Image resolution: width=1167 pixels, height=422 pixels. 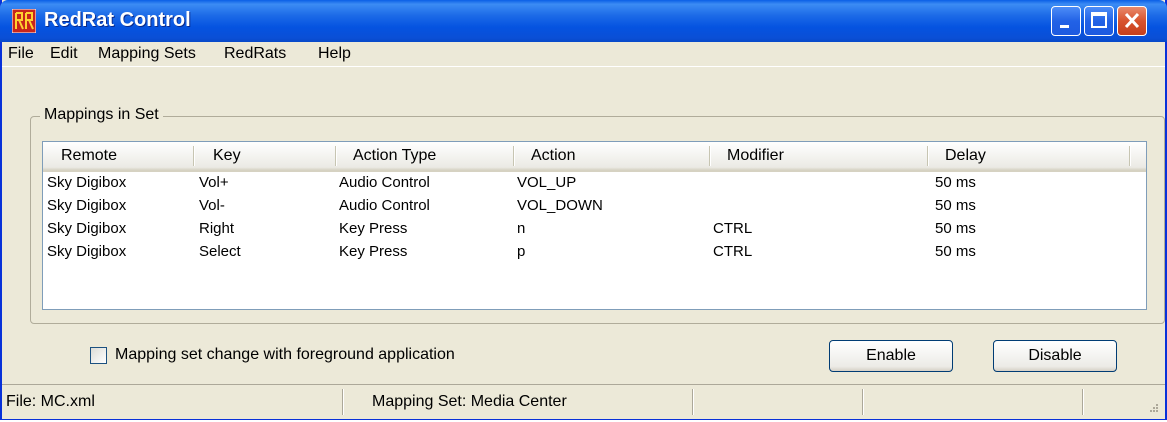 What do you see at coordinates (521, 251) in the screenshot?
I see `cell-action: p` at bounding box center [521, 251].